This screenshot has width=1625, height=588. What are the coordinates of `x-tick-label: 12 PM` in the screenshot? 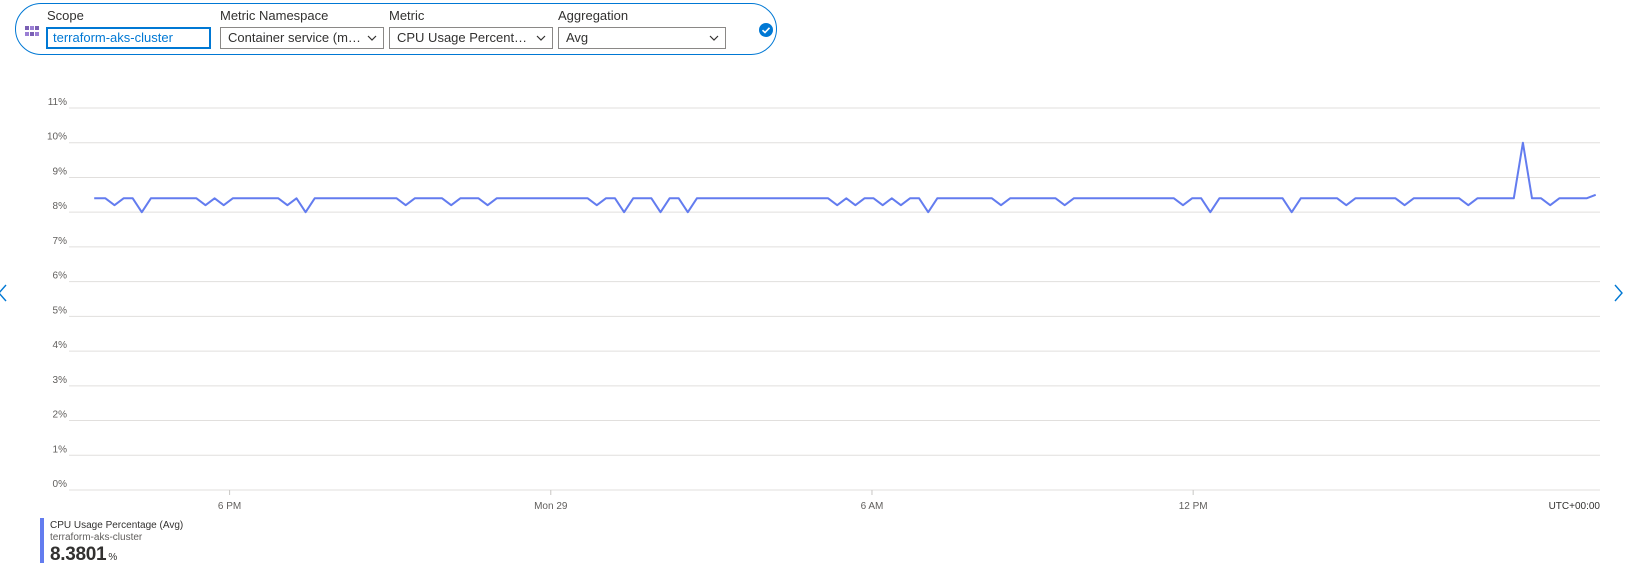 It's located at (1193, 506).